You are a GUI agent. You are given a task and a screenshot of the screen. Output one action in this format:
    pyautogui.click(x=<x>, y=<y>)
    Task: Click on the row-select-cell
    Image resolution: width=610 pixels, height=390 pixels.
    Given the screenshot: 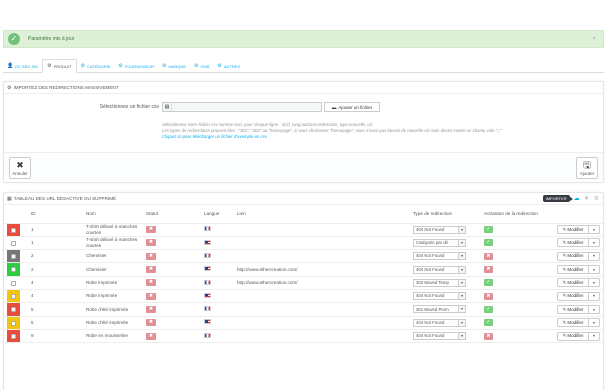 What is the action you would take?
    pyautogui.click(x=16, y=269)
    